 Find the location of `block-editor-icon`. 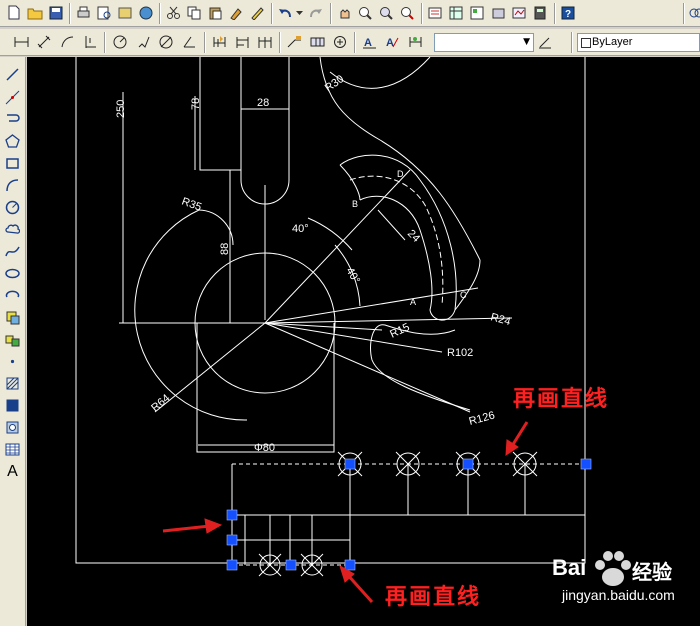

block-editor-icon is located at coordinates (257, 12).